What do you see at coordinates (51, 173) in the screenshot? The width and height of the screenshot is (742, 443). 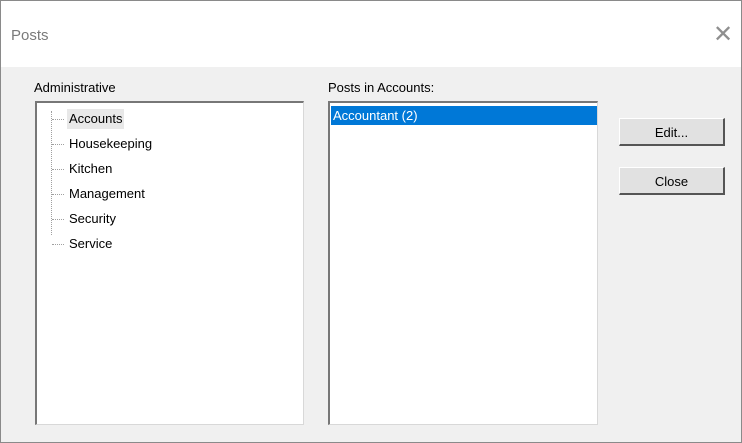 I see `tree-connector-line` at bounding box center [51, 173].